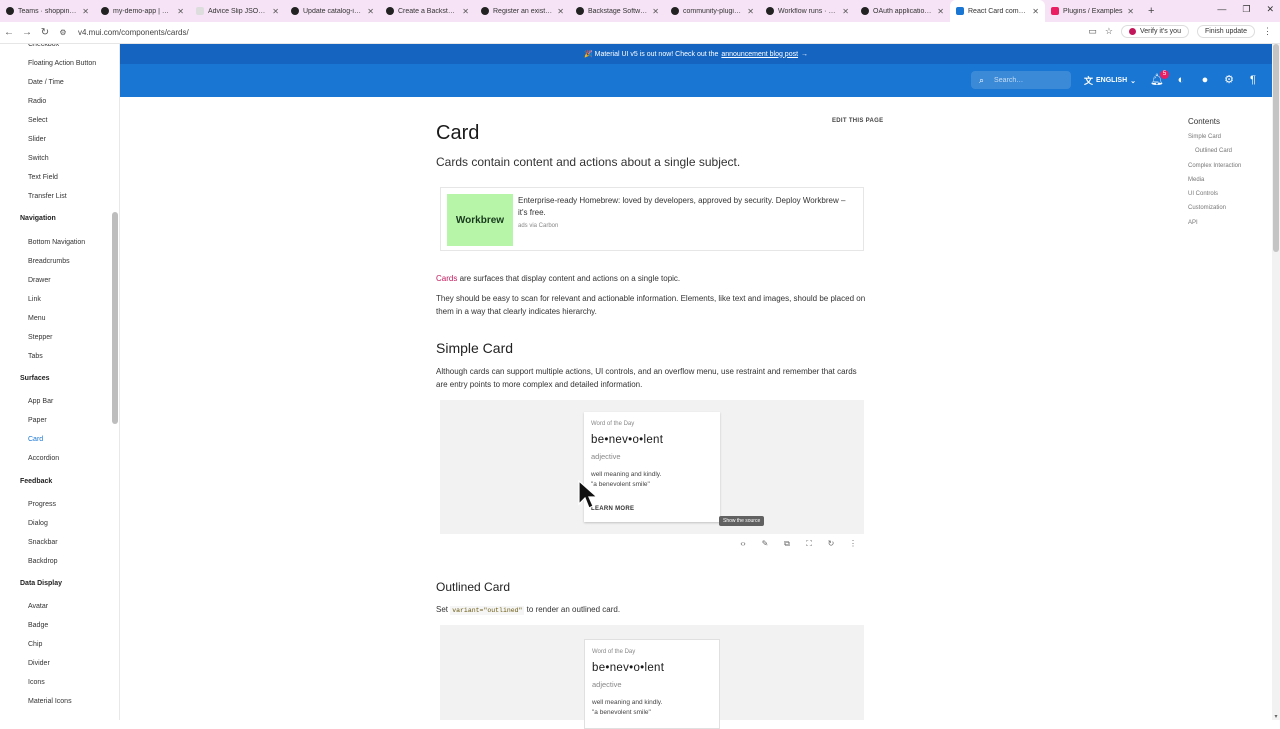 This screenshot has height=729, width=1280. I want to click on minimize-icon: —, so click(1221, 9).